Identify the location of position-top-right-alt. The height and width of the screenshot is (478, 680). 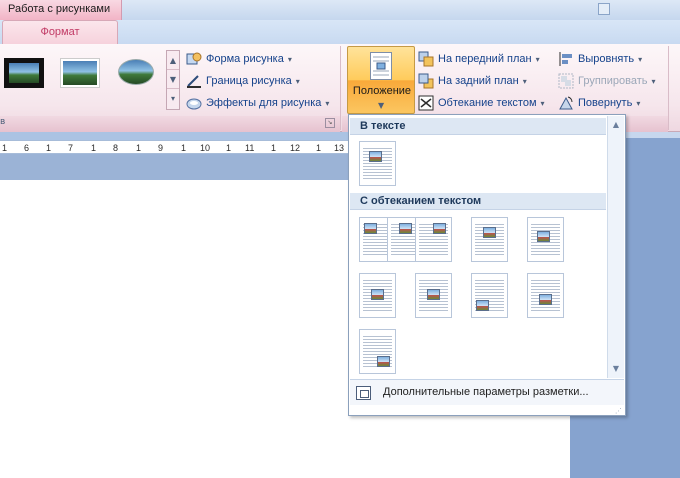
(489, 239).